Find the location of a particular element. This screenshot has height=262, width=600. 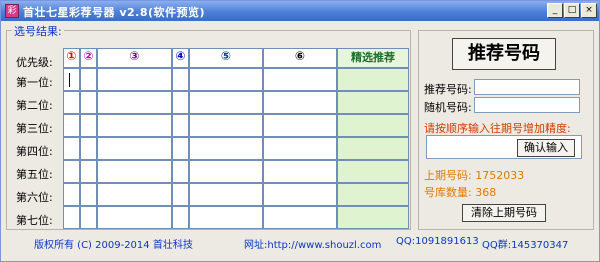

recommend-number-label: 推荐号码: is located at coordinates (448, 89).